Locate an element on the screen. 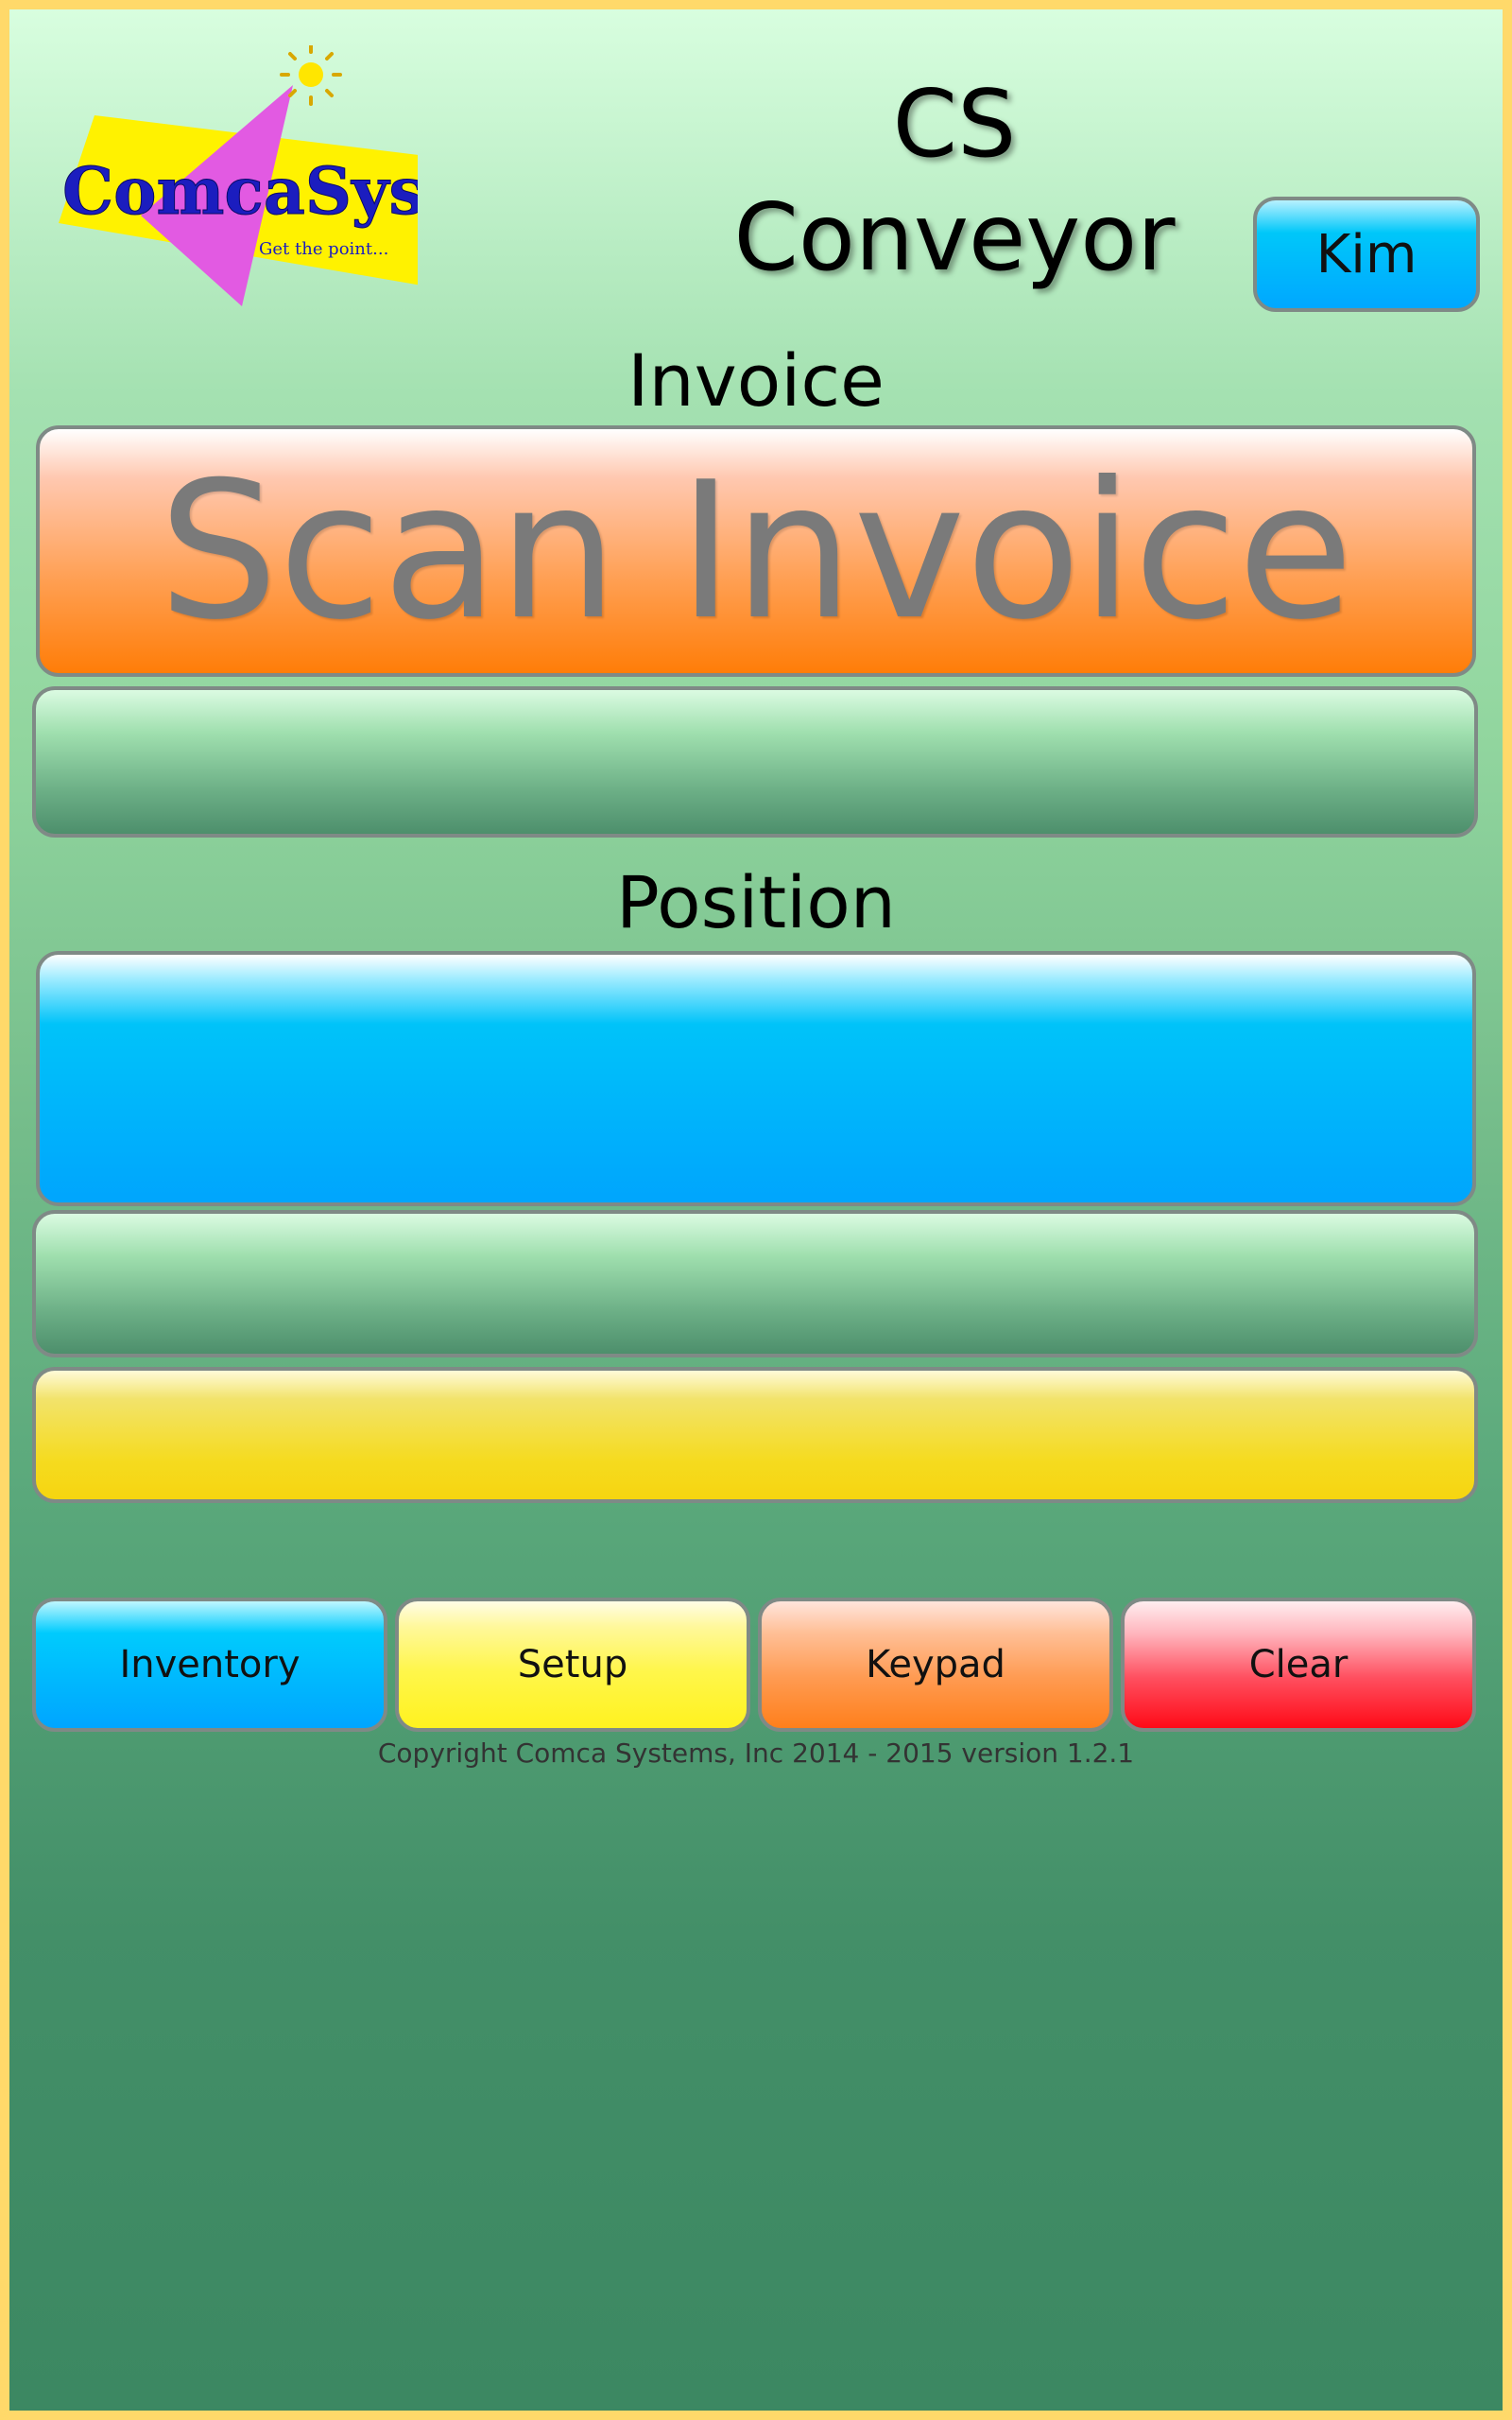 The height and width of the screenshot is (2420, 1512). clear-button: Clear is located at coordinates (1298, 1665).